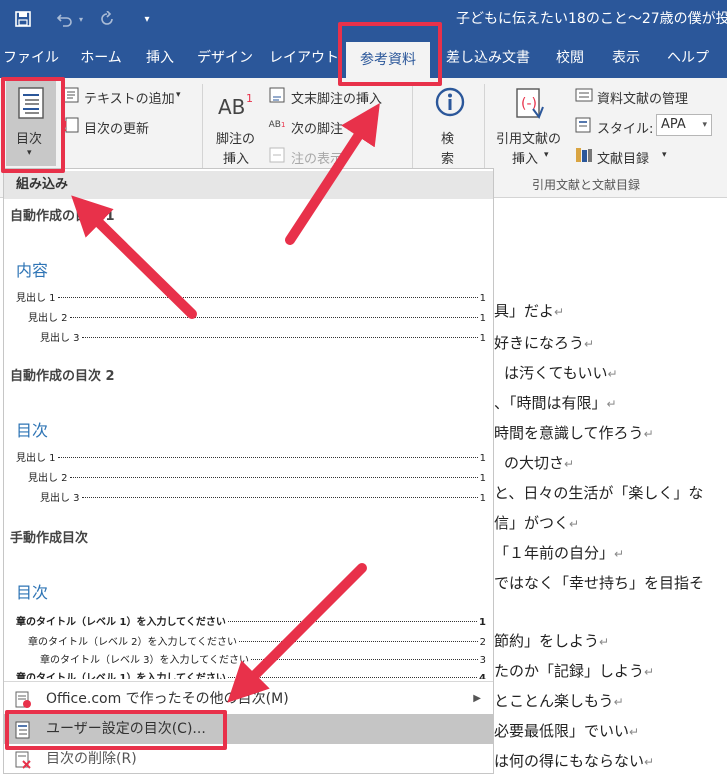 The width and height of the screenshot is (727, 774). I want to click on redo-icon, so click(107, 19).